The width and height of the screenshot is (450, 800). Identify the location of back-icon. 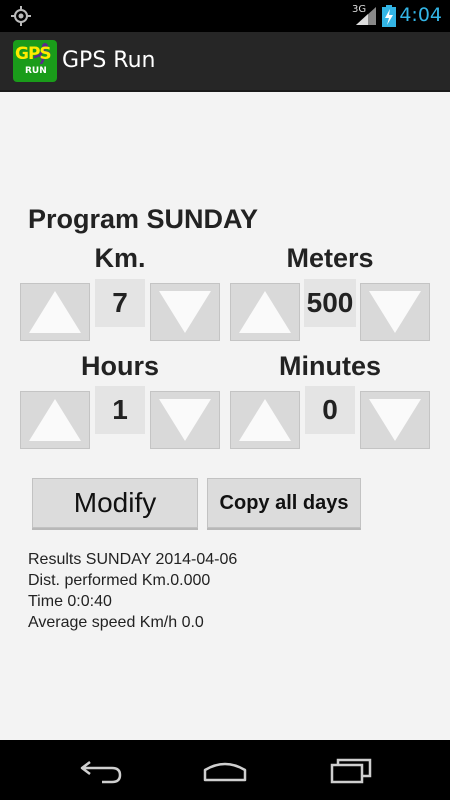
(101, 770).